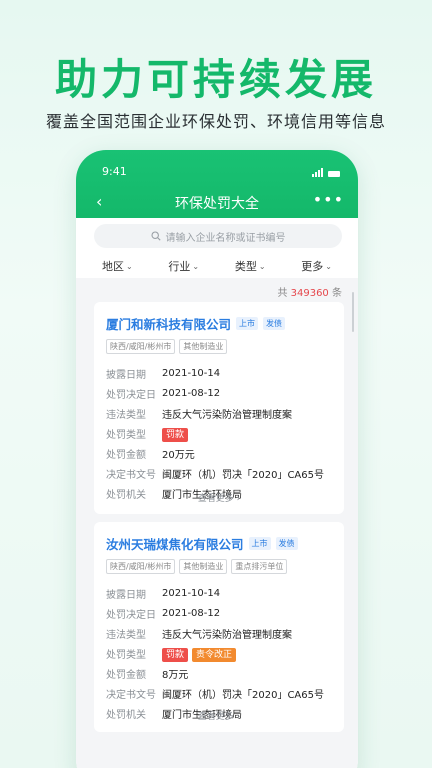  Describe the element at coordinates (259, 566) in the screenshot. I see `category-tag: 重点排污单位` at that location.